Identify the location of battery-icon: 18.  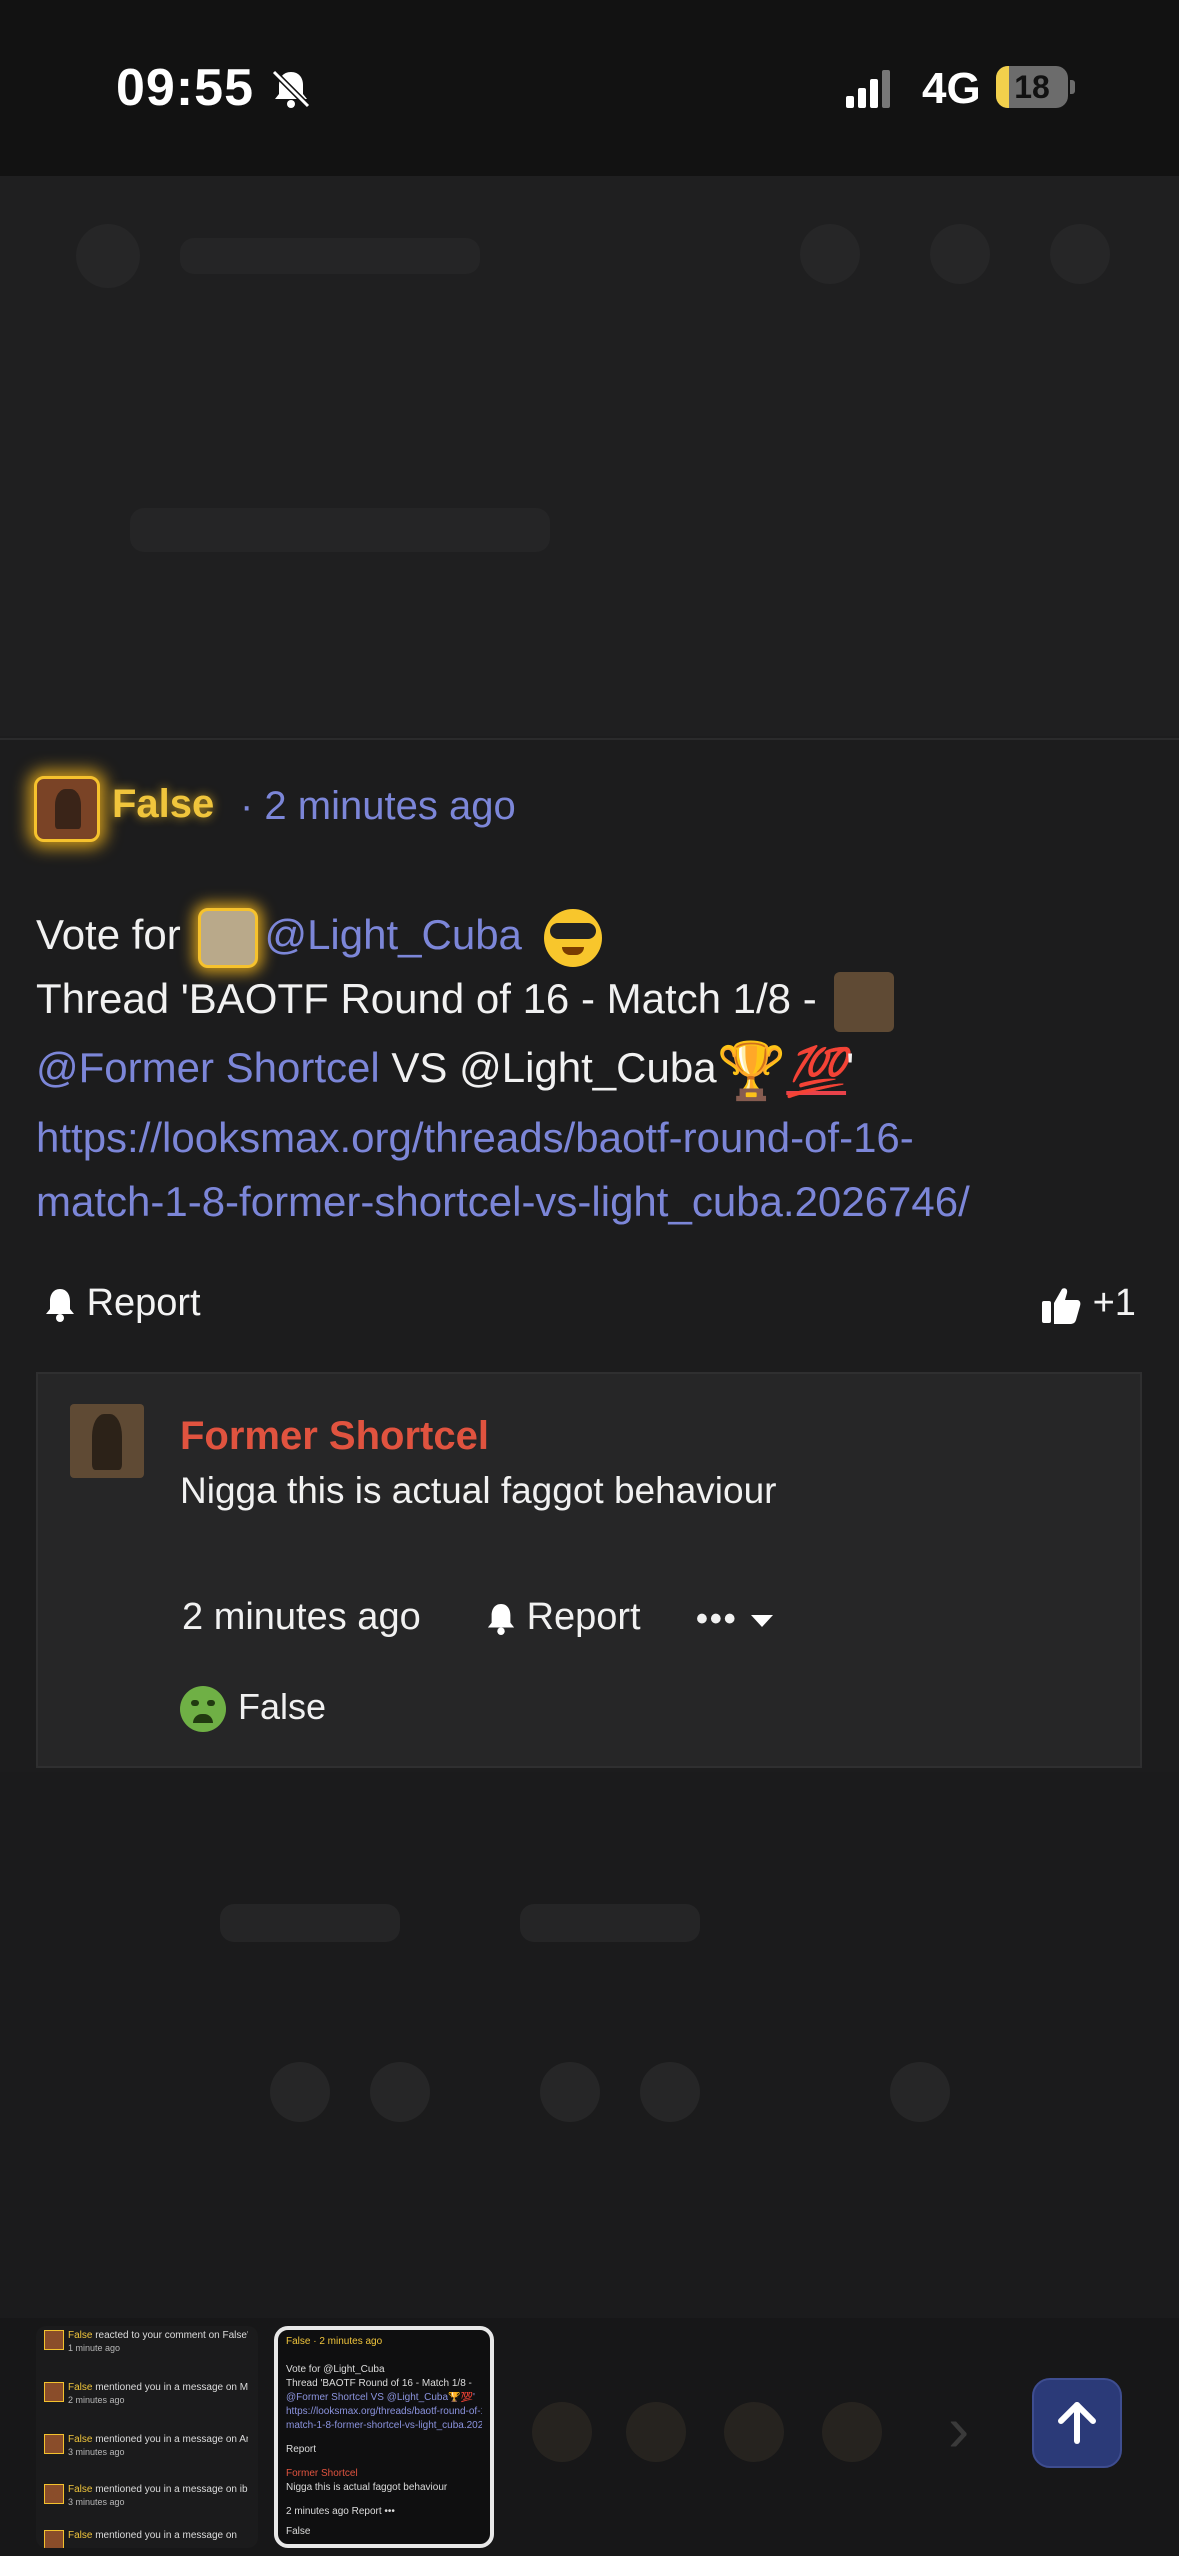
(1036, 87).